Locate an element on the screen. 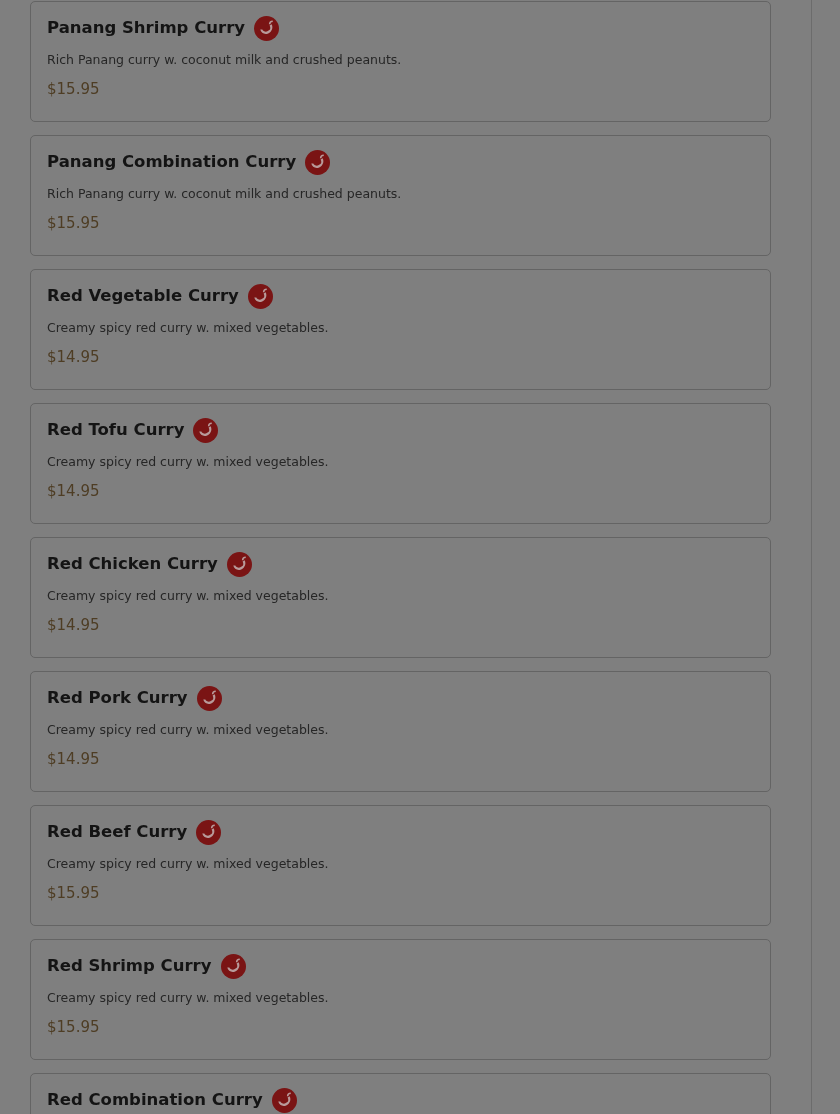 The image size is (840, 1114). item-name: Red Shrimp Curry is located at coordinates (129, 966).